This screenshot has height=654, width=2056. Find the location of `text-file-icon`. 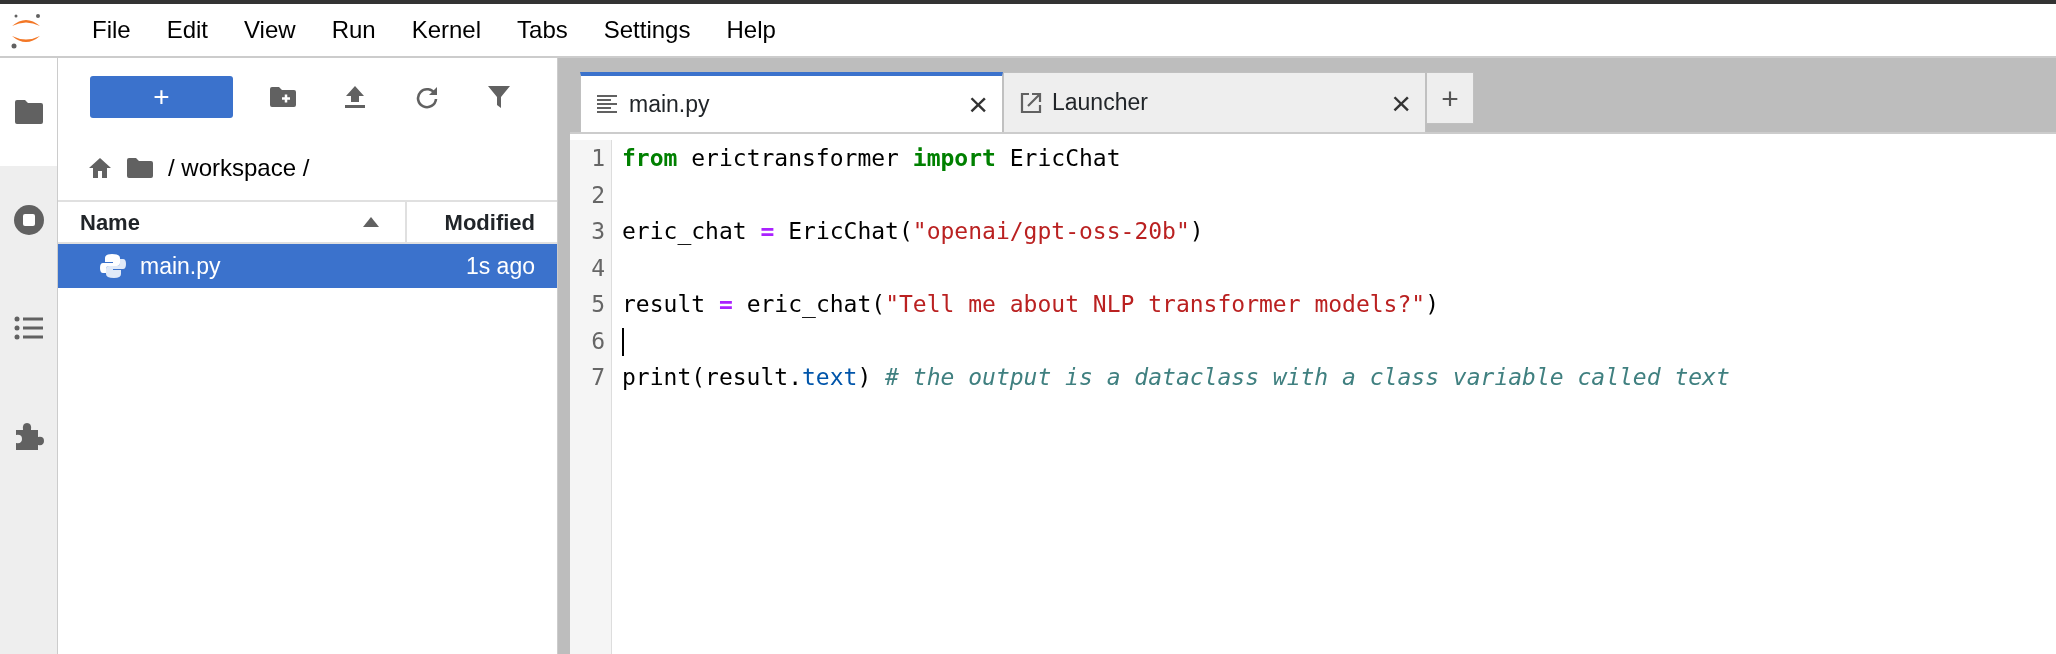

text-file-icon is located at coordinates (608, 104).